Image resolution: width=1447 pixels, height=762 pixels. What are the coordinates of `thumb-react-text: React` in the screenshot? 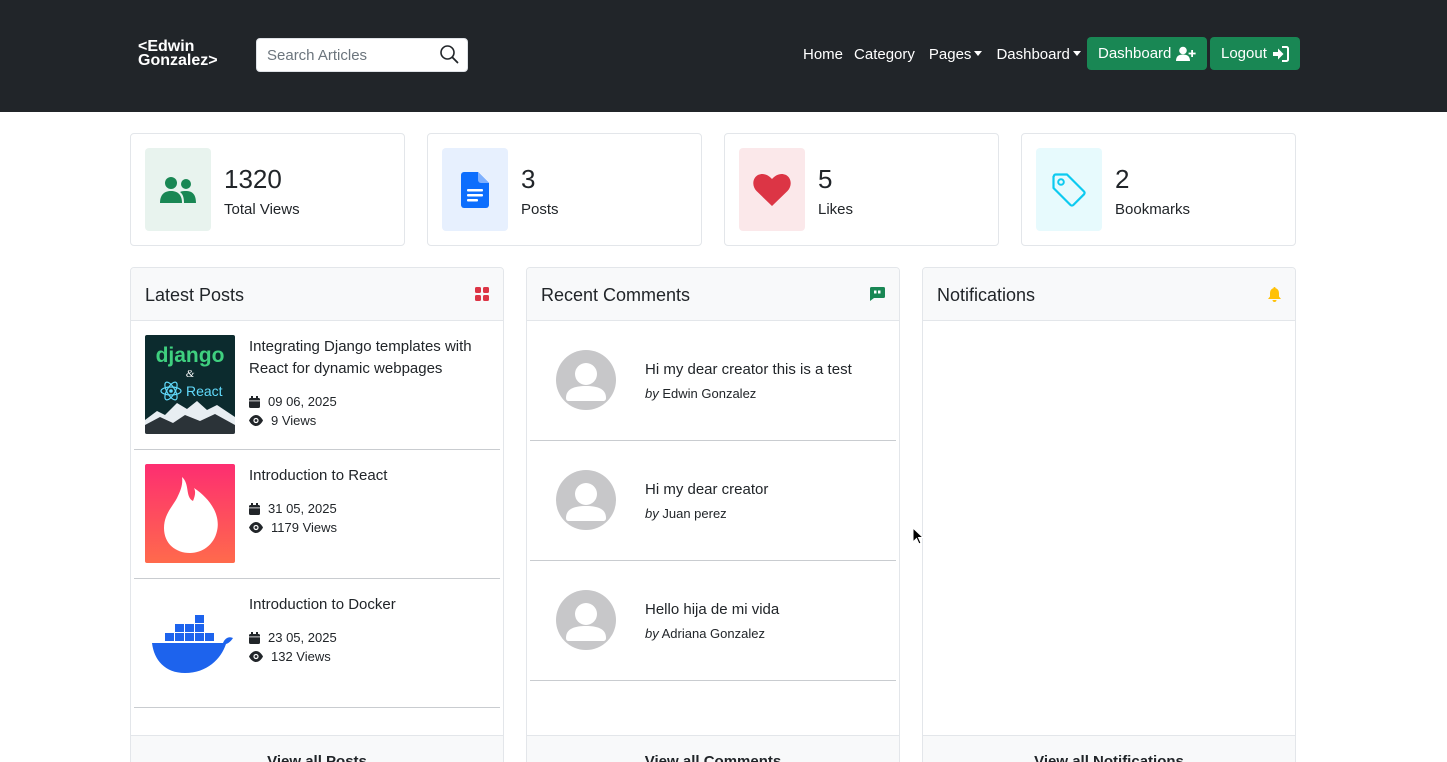 It's located at (204, 391).